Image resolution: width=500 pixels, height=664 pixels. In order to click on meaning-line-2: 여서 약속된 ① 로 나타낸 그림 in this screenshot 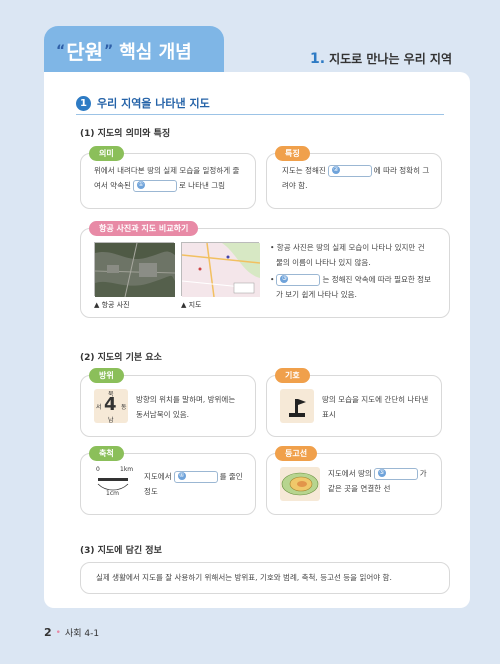, I will do `click(160, 186)`.